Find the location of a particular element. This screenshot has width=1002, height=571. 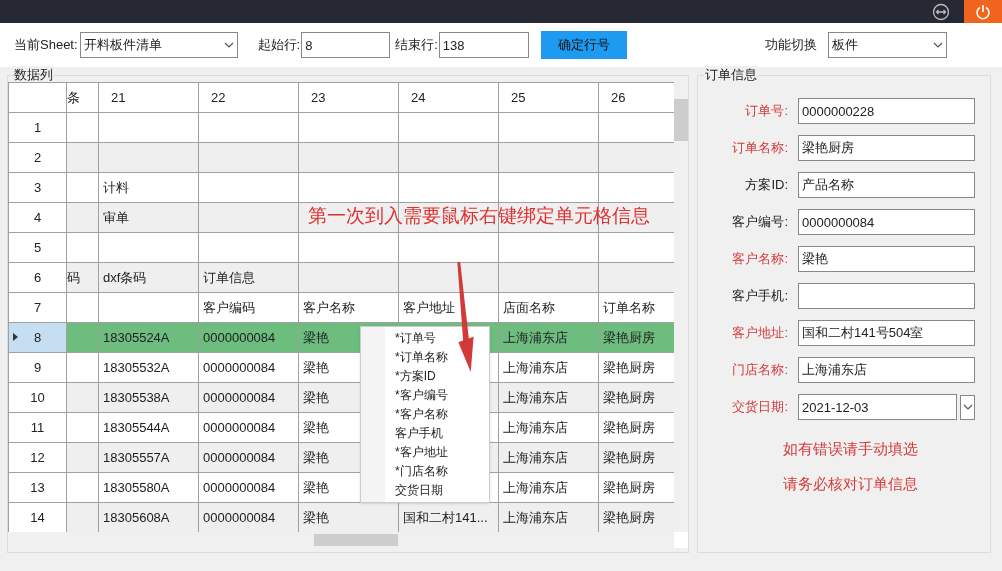

row-header: 2 is located at coordinates (37, 157).